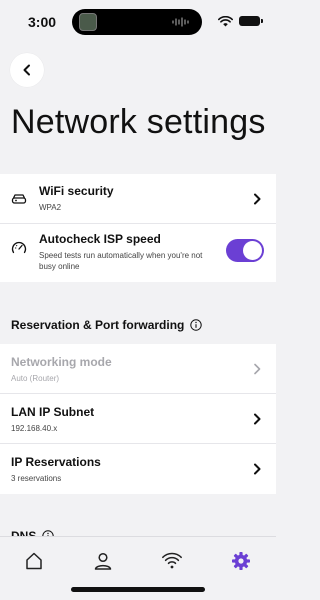 This screenshot has height=600, width=320. I want to click on gear-icon, so click(241, 561).